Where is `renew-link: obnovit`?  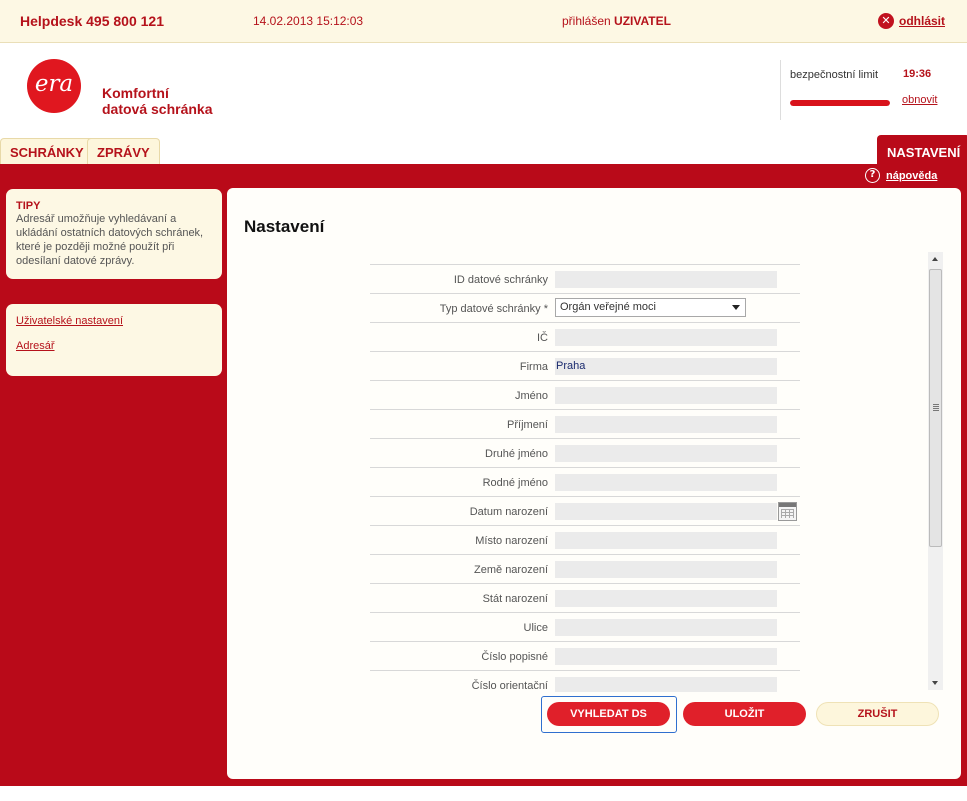
renew-link: obnovit is located at coordinates (919, 100).